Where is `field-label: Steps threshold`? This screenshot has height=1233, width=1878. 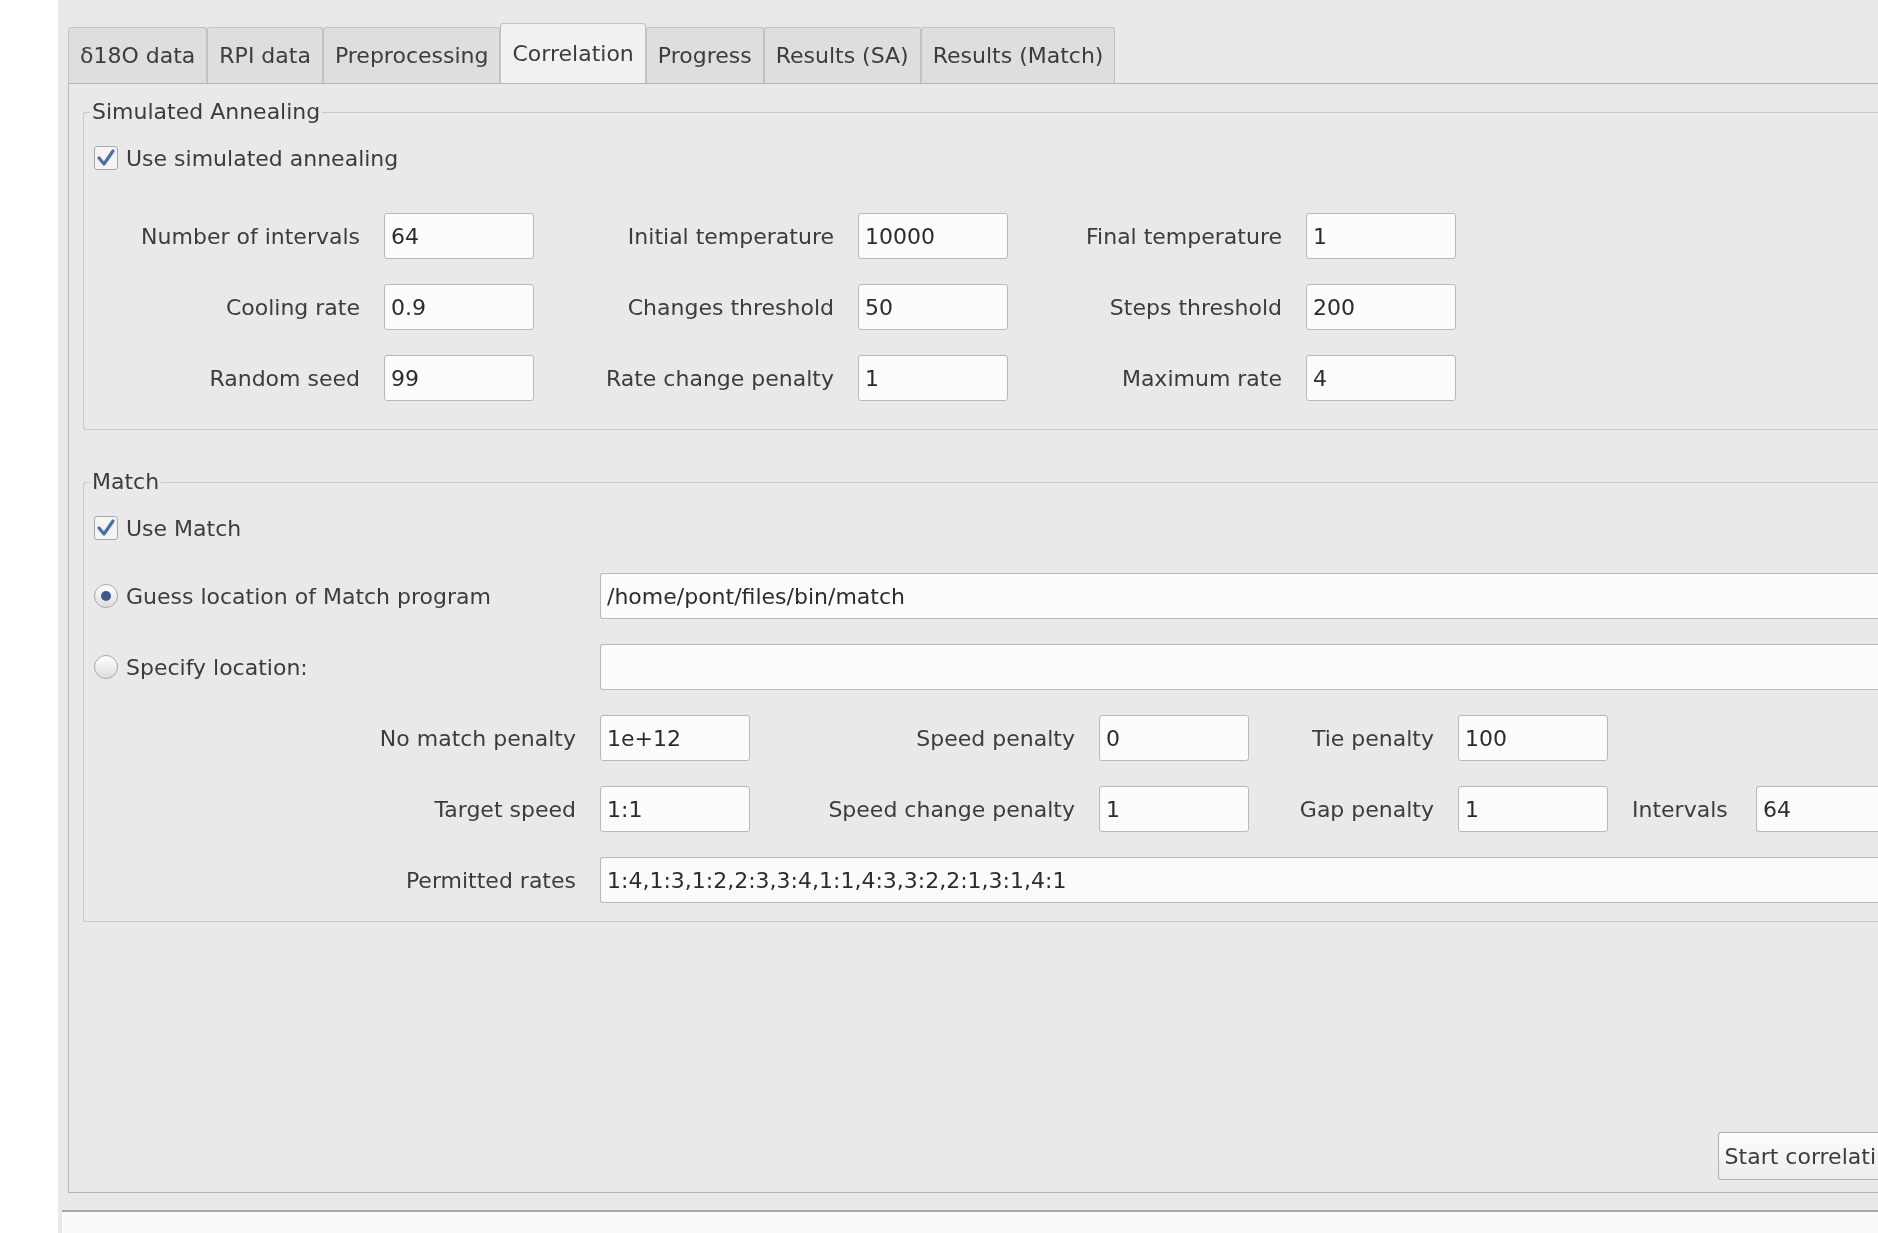 field-label: Steps threshold is located at coordinates (1195, 307).